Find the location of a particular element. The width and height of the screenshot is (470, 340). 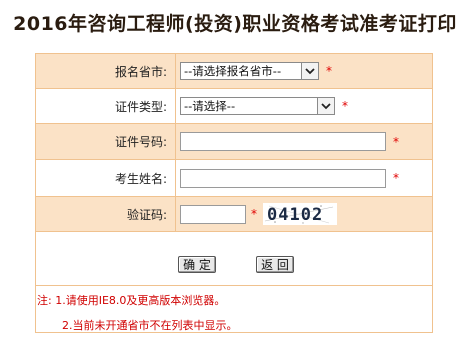

row-city: 报名省市: --请选择报名省市-- * is located at coordinates (234, 71).